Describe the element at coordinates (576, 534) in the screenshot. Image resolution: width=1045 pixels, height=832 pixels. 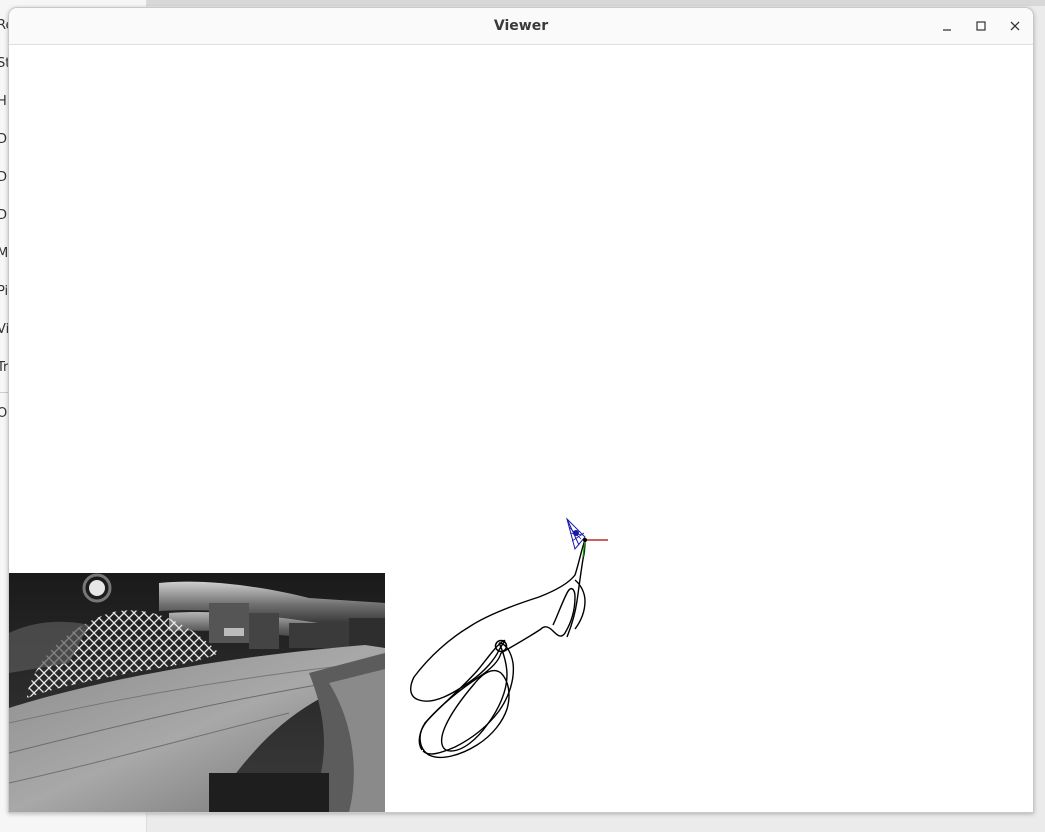
I see `camera-frustum` at that location.